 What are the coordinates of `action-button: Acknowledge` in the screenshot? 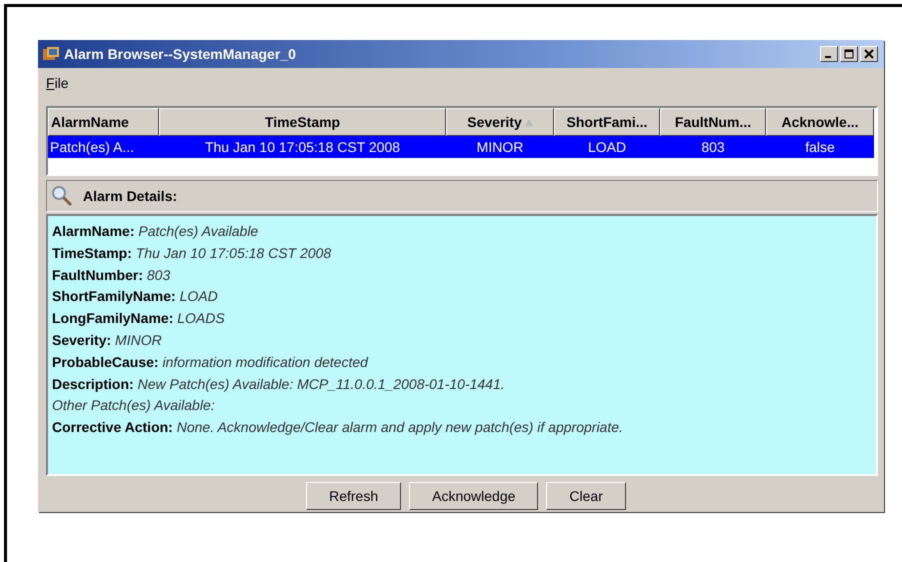 It's located at (473, 496).